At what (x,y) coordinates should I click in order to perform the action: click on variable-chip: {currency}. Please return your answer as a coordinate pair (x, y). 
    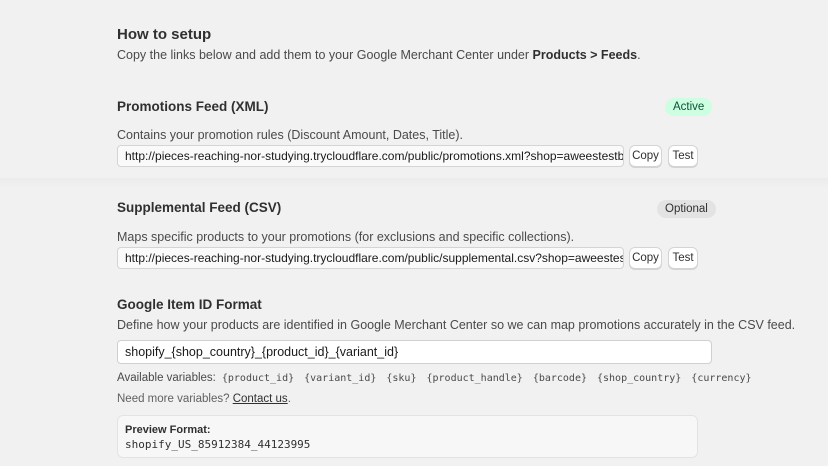
    Looking at the image, I should click on (721, 378).